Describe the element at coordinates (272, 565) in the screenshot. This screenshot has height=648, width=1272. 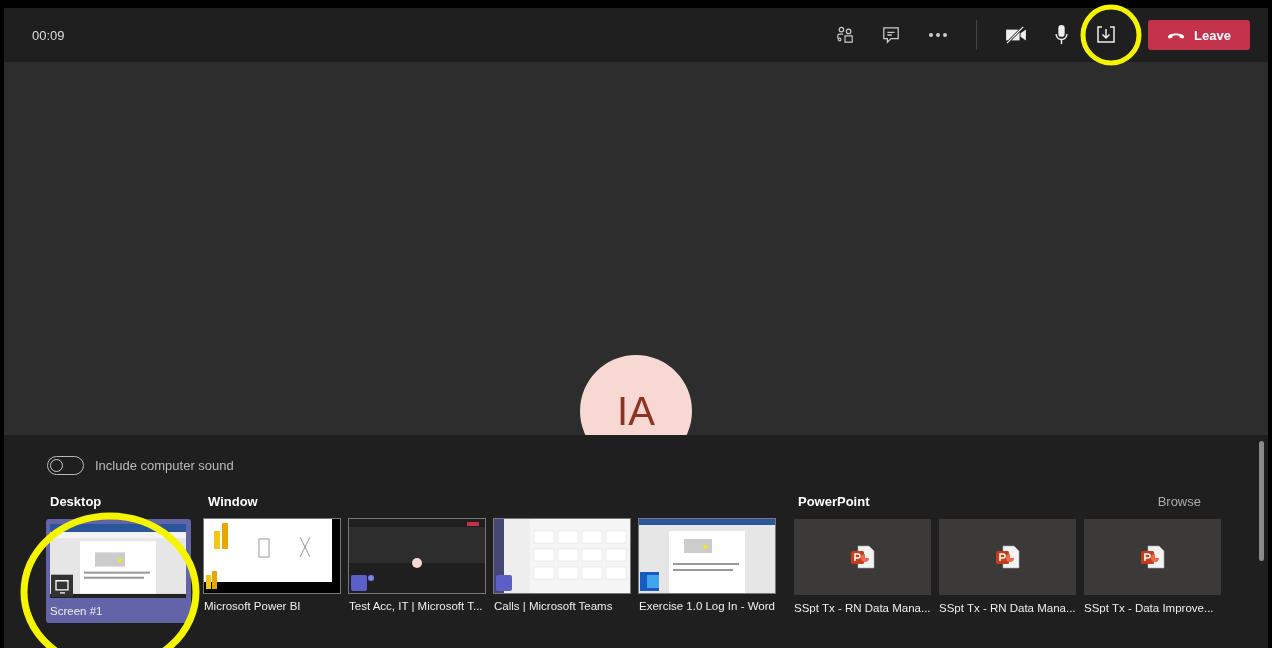
I see `window-tile: Microsoft Power BI` at that location.